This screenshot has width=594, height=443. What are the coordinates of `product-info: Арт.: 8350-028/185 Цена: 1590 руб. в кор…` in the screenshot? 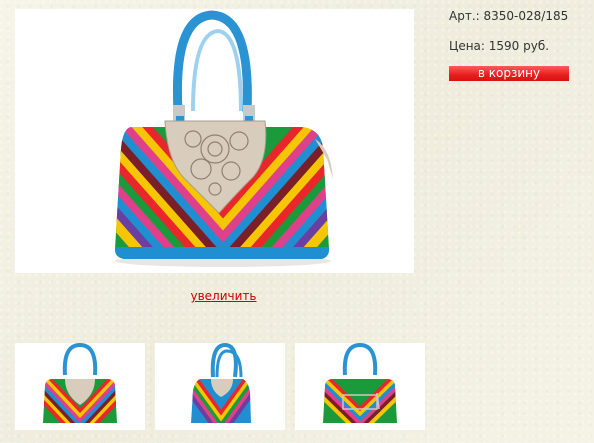 It's located at (519, 44).